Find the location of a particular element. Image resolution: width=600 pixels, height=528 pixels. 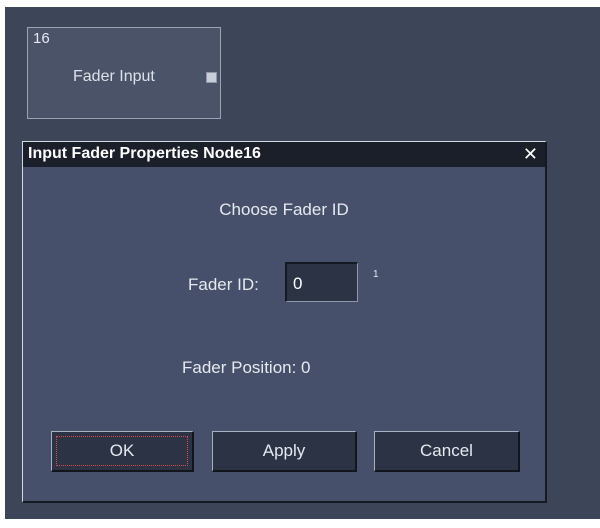

dialog-title: Input Fader Properties Node16 is located at coordinates (144, 153).